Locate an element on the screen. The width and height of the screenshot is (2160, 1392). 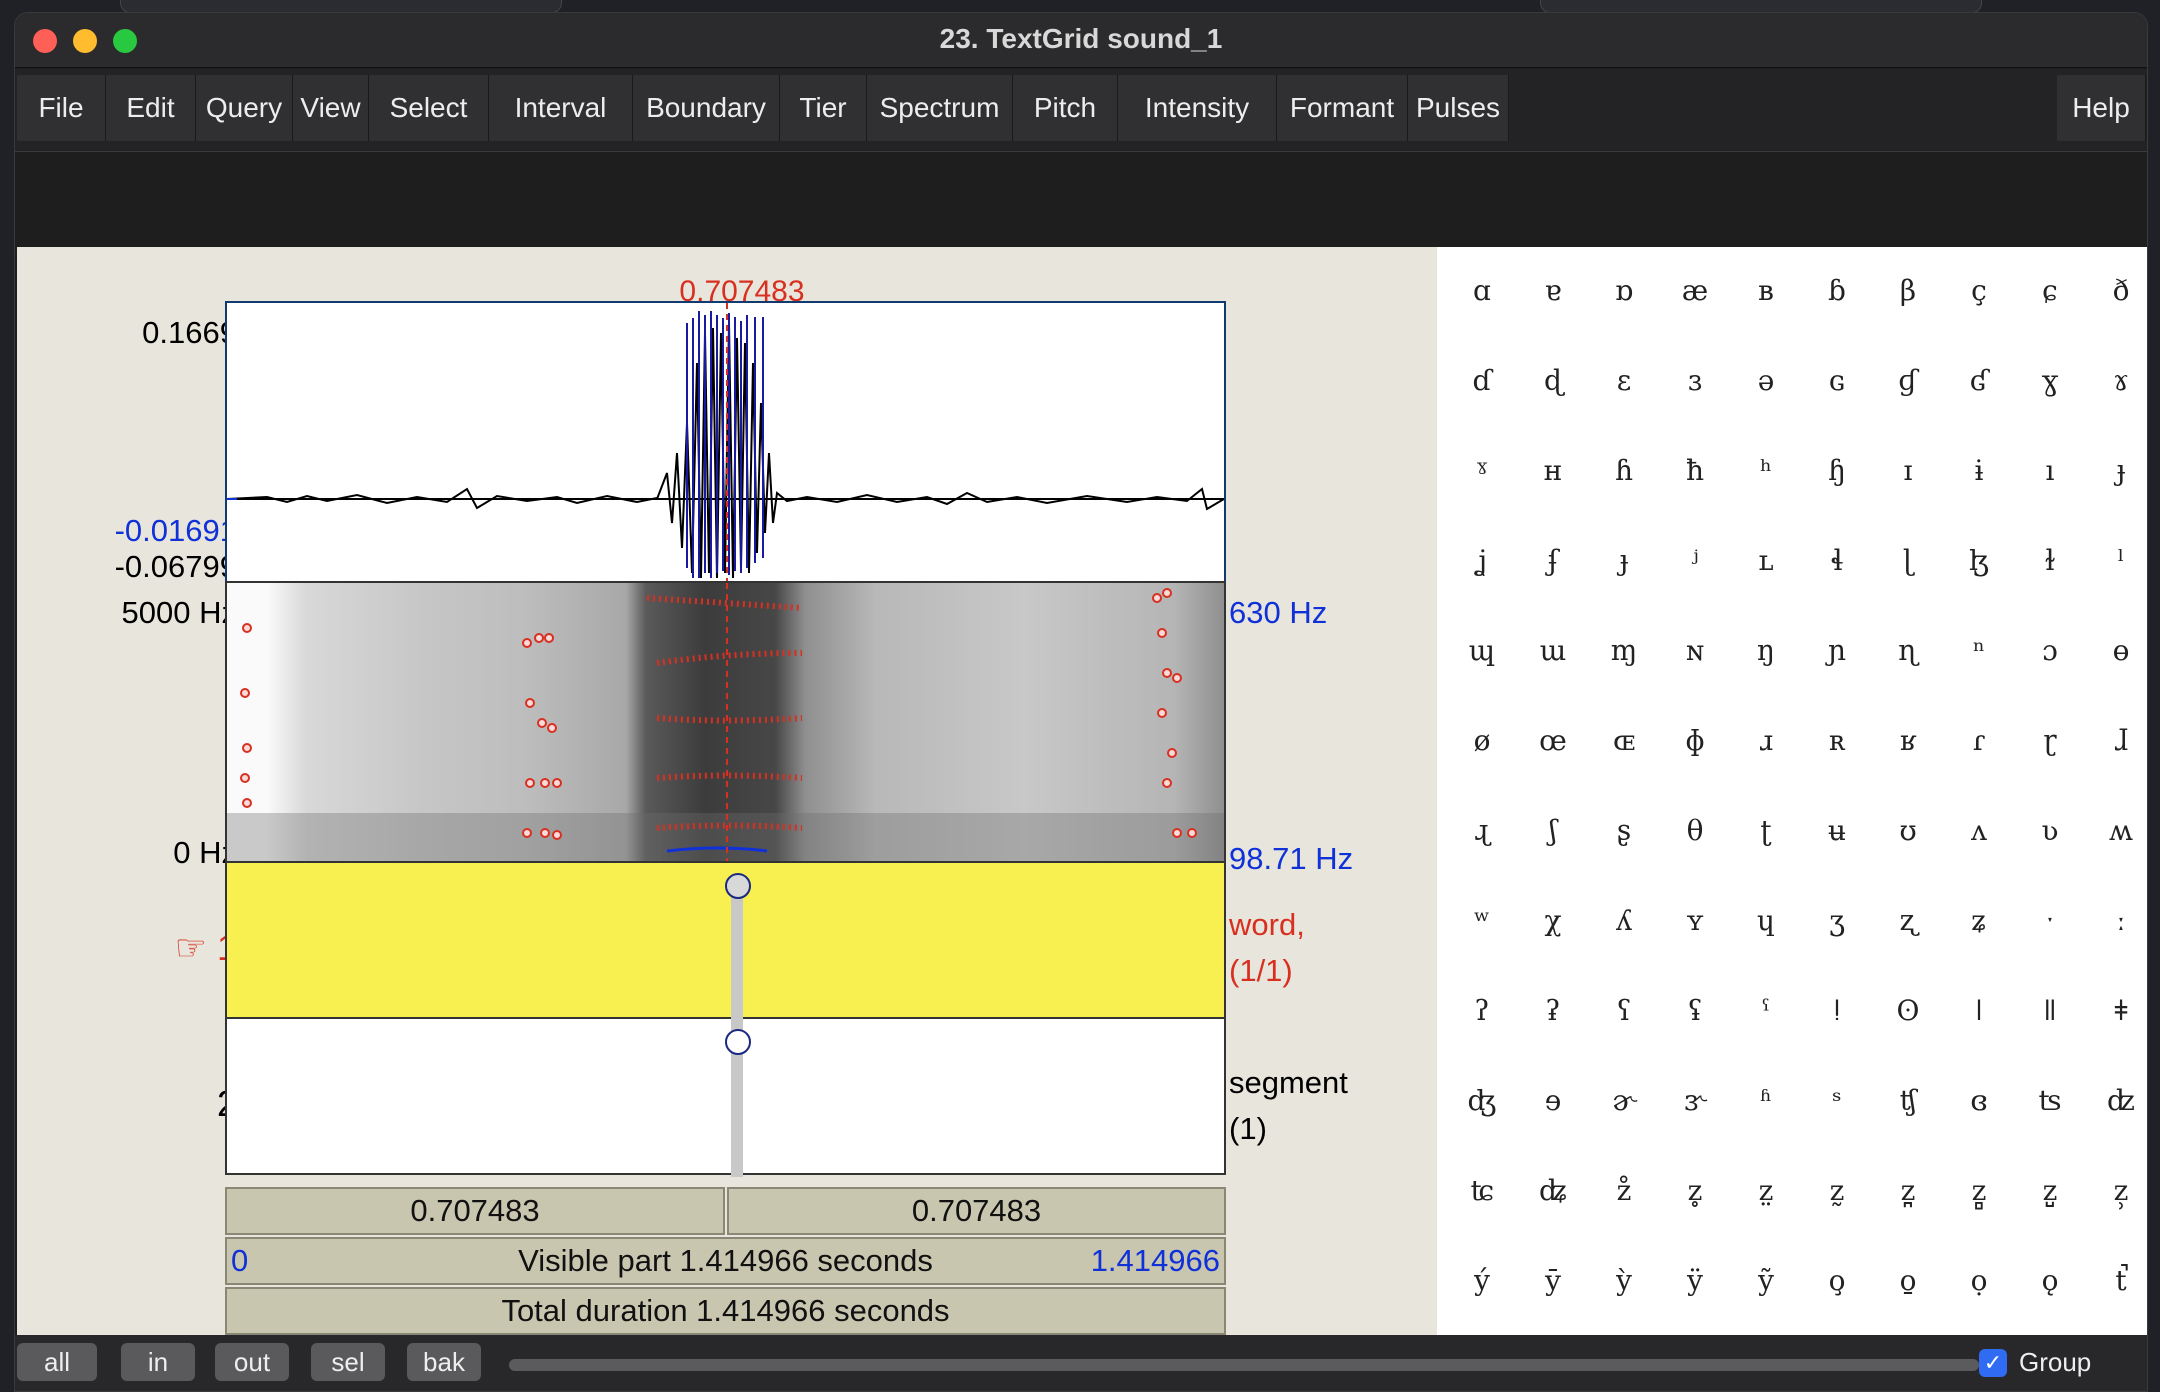
ipa-symbol-button: ǁ is located at coordinates (2050, 1011).